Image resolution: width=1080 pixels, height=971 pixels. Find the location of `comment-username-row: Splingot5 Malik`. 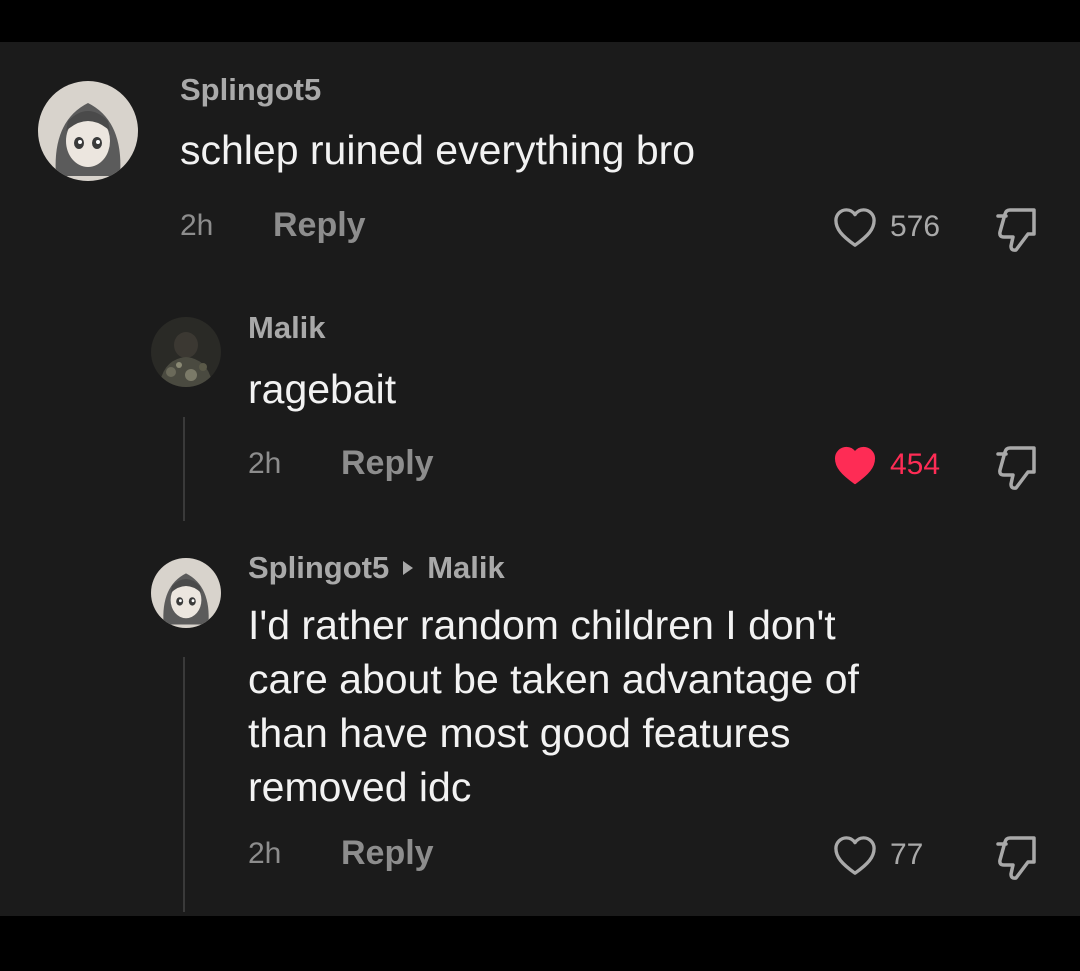

comment-username-row: Splingot5 Malik is located at coordinates (376, 568).